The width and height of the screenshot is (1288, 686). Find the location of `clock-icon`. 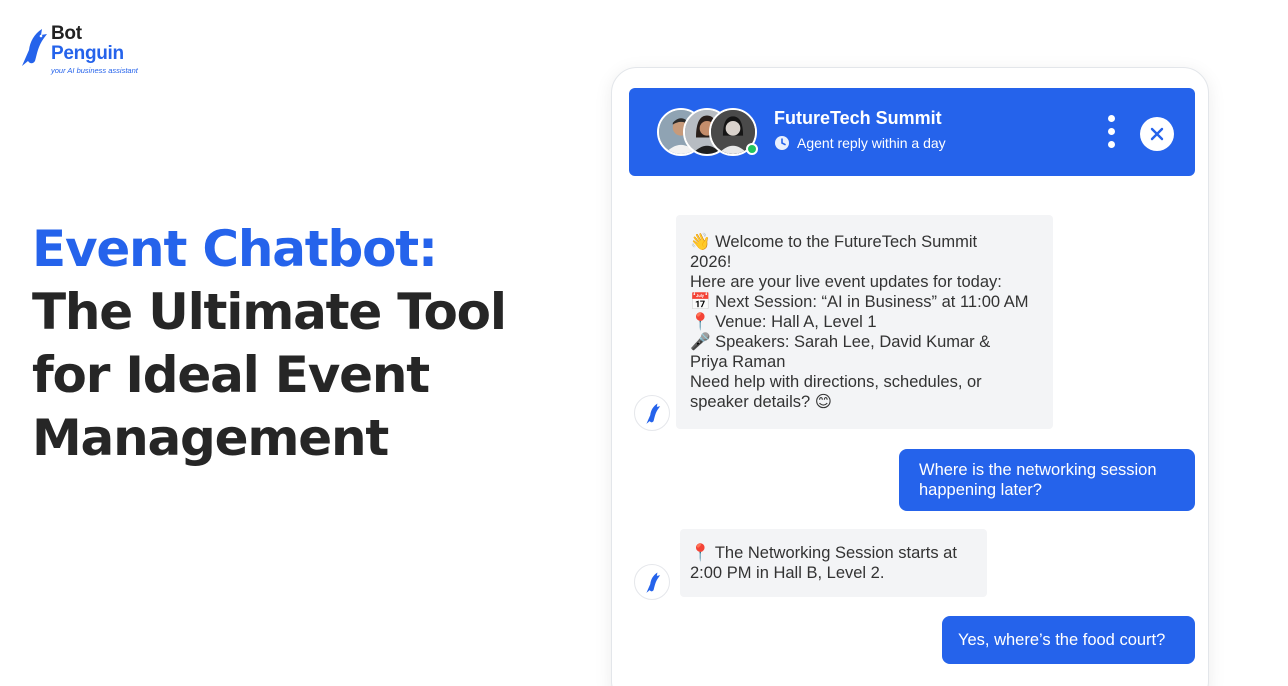

clock-icon is located at coordinates (782, 143).